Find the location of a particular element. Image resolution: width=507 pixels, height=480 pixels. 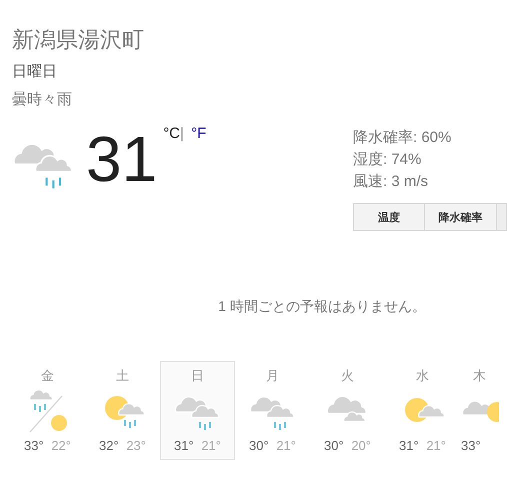

condition-label: 曇時々雨 is located at coordinates (42, 99).